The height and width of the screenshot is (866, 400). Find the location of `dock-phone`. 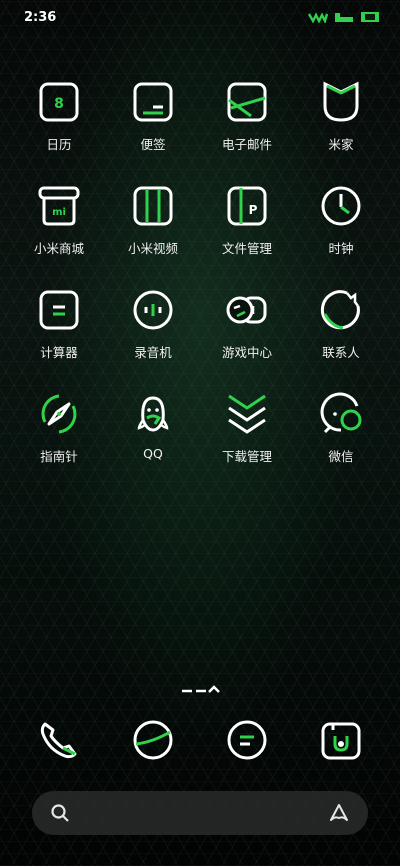

dock-phone is located at coordinates (59, 740).